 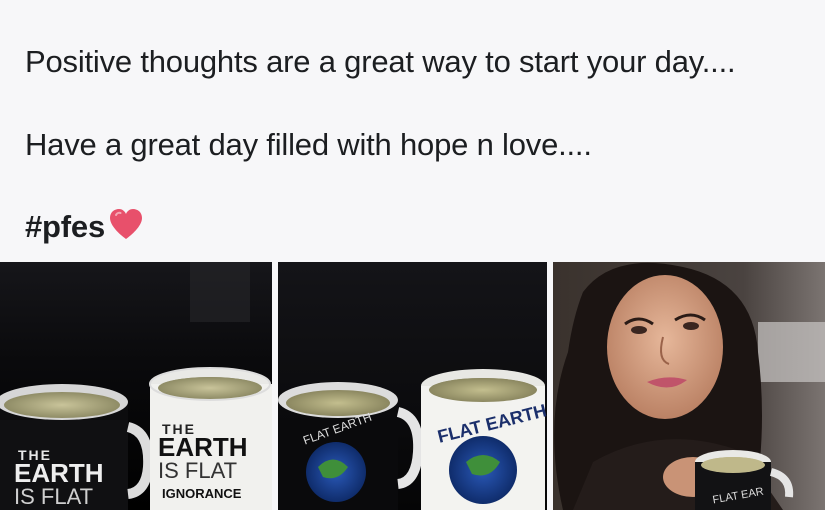 What do you see at coordinates (126, 228) in the screenshot?
I see `heart-icon` at bounding box center [126, 228].